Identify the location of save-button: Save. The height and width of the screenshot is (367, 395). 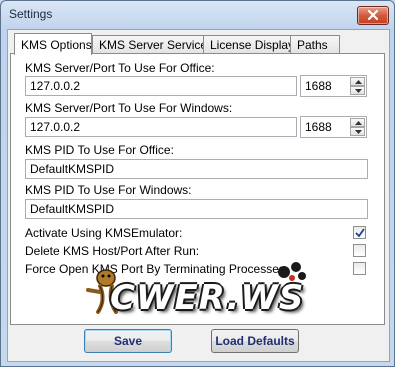
(128, 341).